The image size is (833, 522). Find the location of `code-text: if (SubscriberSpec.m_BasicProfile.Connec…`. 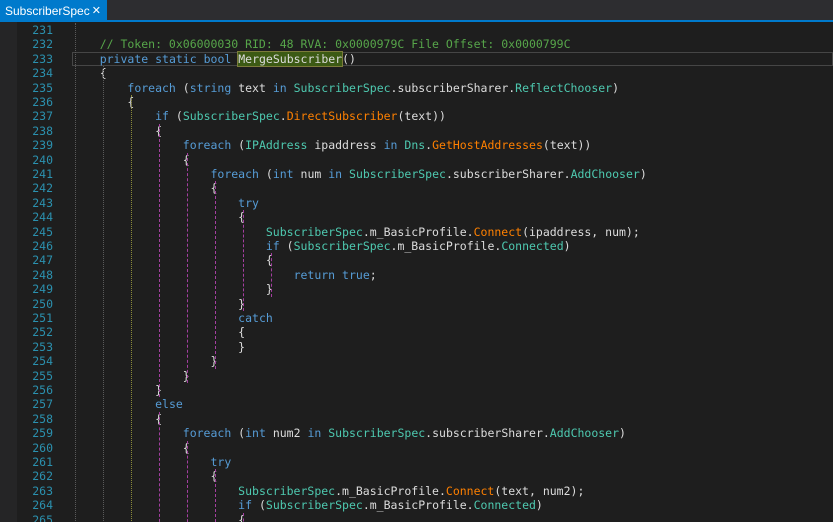

code-text: if (SubscriberSpec.m_BasicProfile.Connec… is located at coordinates (307, 505).